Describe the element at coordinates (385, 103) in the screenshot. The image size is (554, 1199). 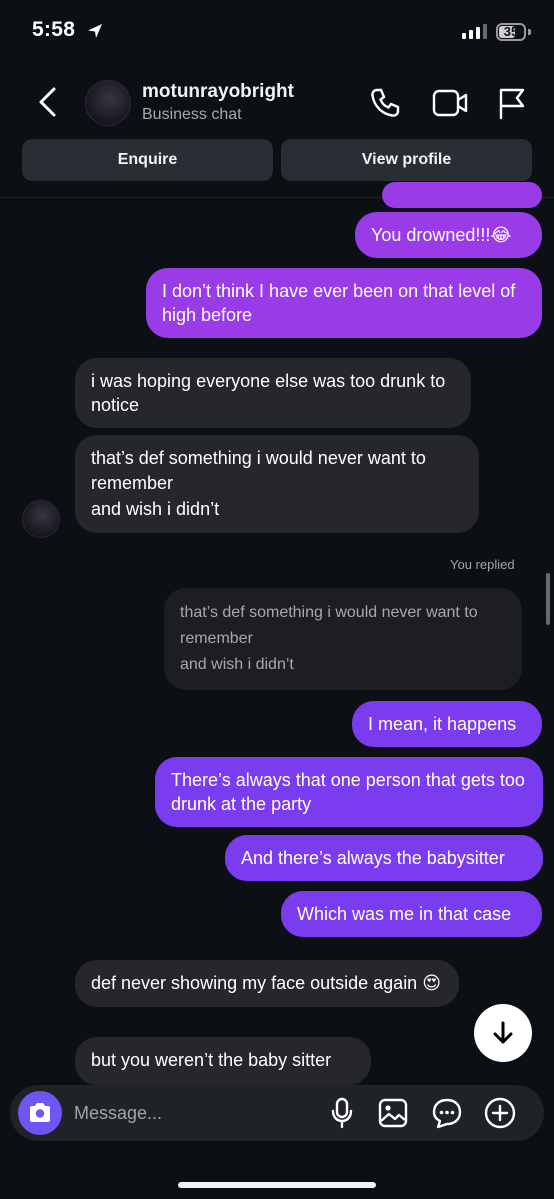
I see `phone-icon` at that location.